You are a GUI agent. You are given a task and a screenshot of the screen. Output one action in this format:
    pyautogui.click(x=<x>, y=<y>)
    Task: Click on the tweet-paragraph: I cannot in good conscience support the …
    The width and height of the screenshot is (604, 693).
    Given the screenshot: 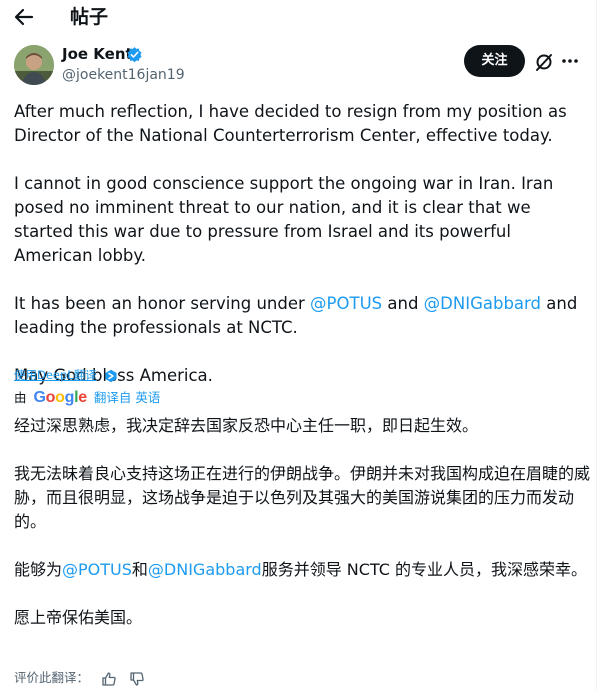 What is the action you would take?
    pyautogui.click(x=284, y=219)
    